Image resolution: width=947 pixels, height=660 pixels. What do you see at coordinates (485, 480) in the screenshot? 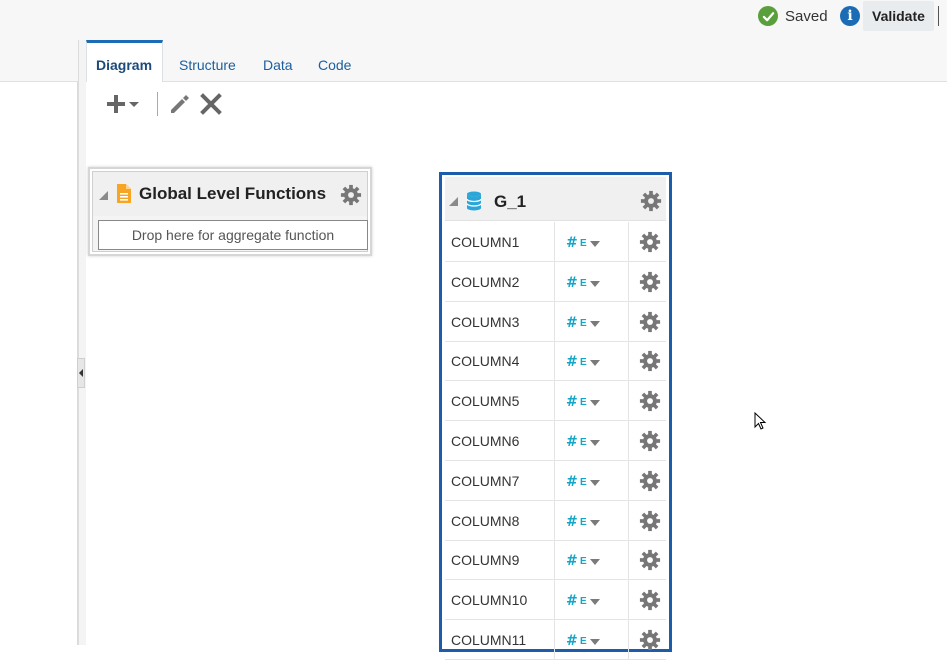
I see `column-name: COLUMN7` at bounding box center [485, 480].